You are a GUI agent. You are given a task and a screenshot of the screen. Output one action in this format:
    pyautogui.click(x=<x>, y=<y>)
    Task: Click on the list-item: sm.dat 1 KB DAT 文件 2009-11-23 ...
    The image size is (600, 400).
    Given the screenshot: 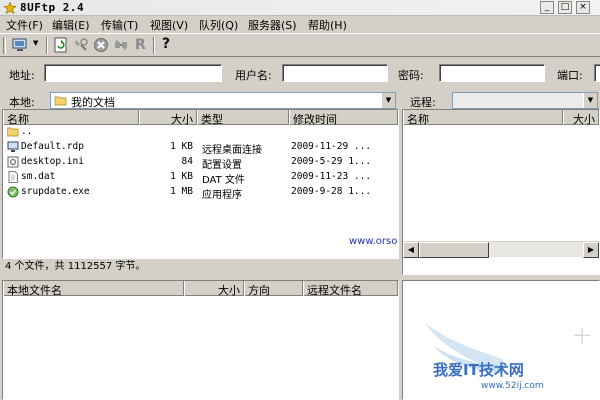 What is the action you would take?
    pyautogui.click(x=200, y=178)
    